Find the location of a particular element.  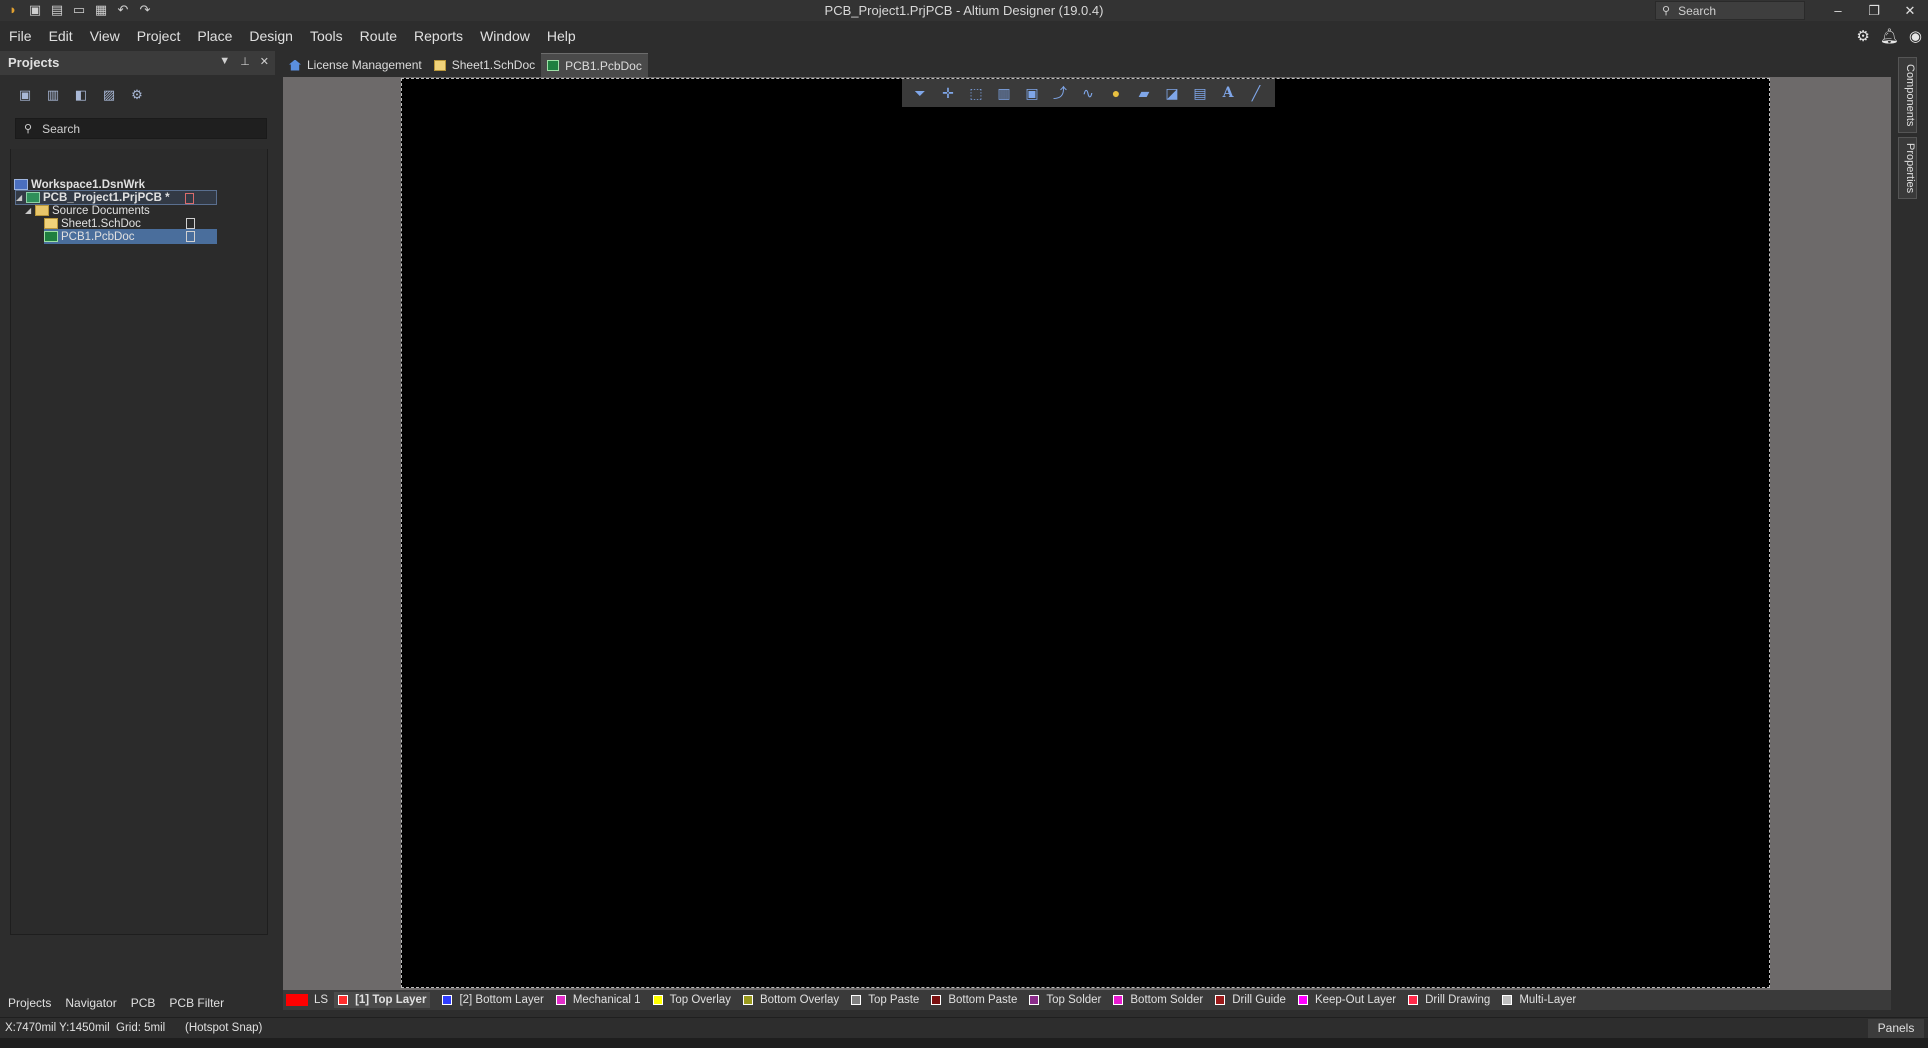

layer-tab: [1] Top Layer is located at coordinates (382, 1000).